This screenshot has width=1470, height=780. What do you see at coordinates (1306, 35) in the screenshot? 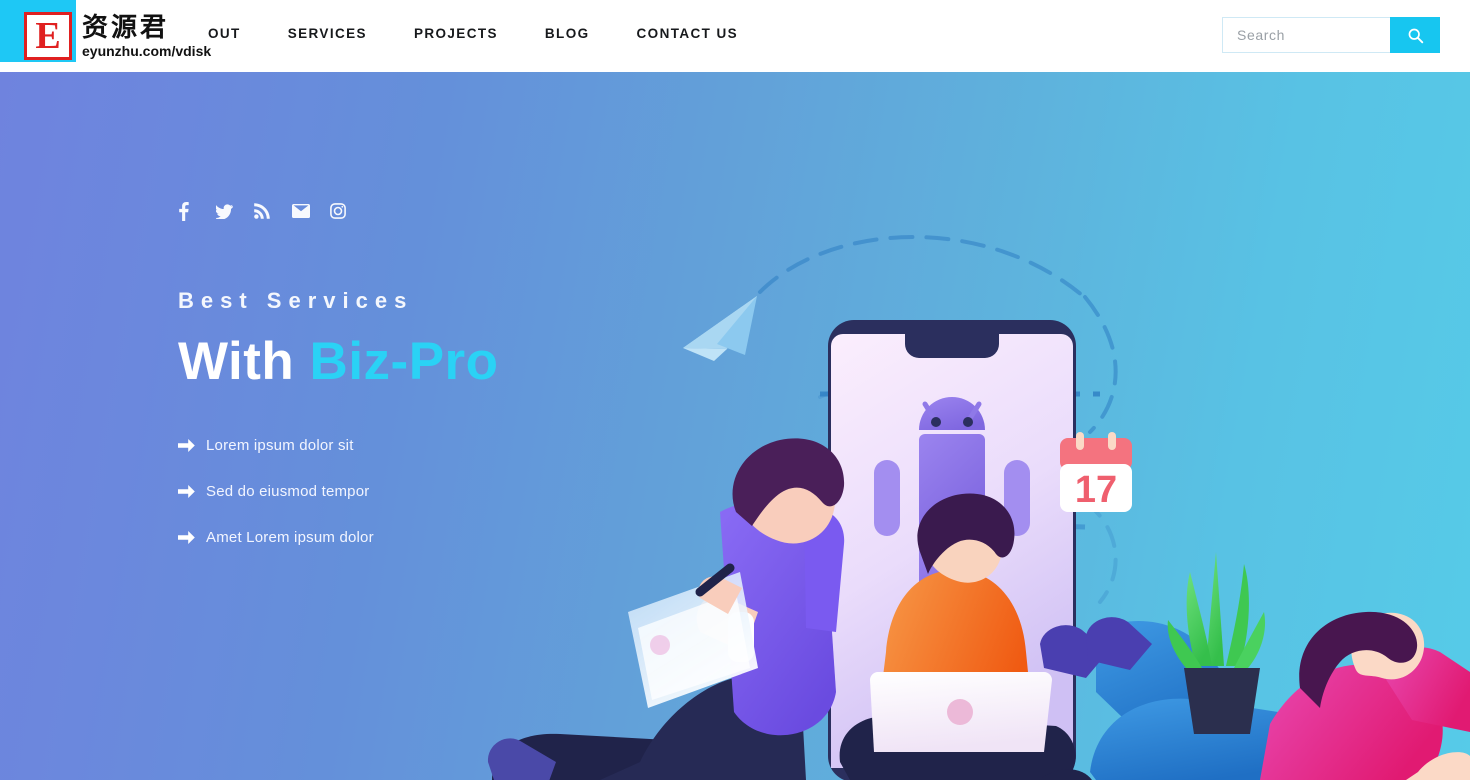
I see `search-input` at bounding box center [1306, 35].